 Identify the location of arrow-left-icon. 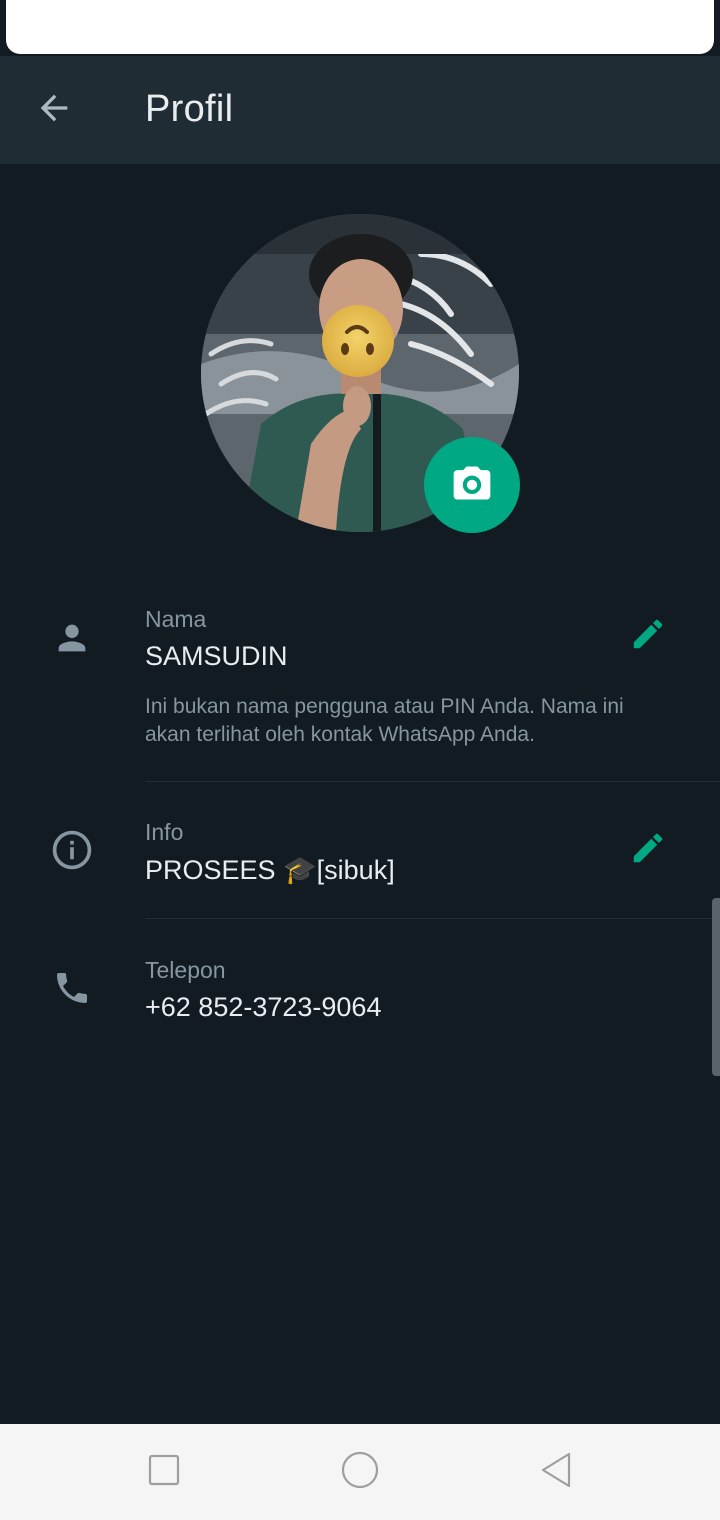
(54, 110).